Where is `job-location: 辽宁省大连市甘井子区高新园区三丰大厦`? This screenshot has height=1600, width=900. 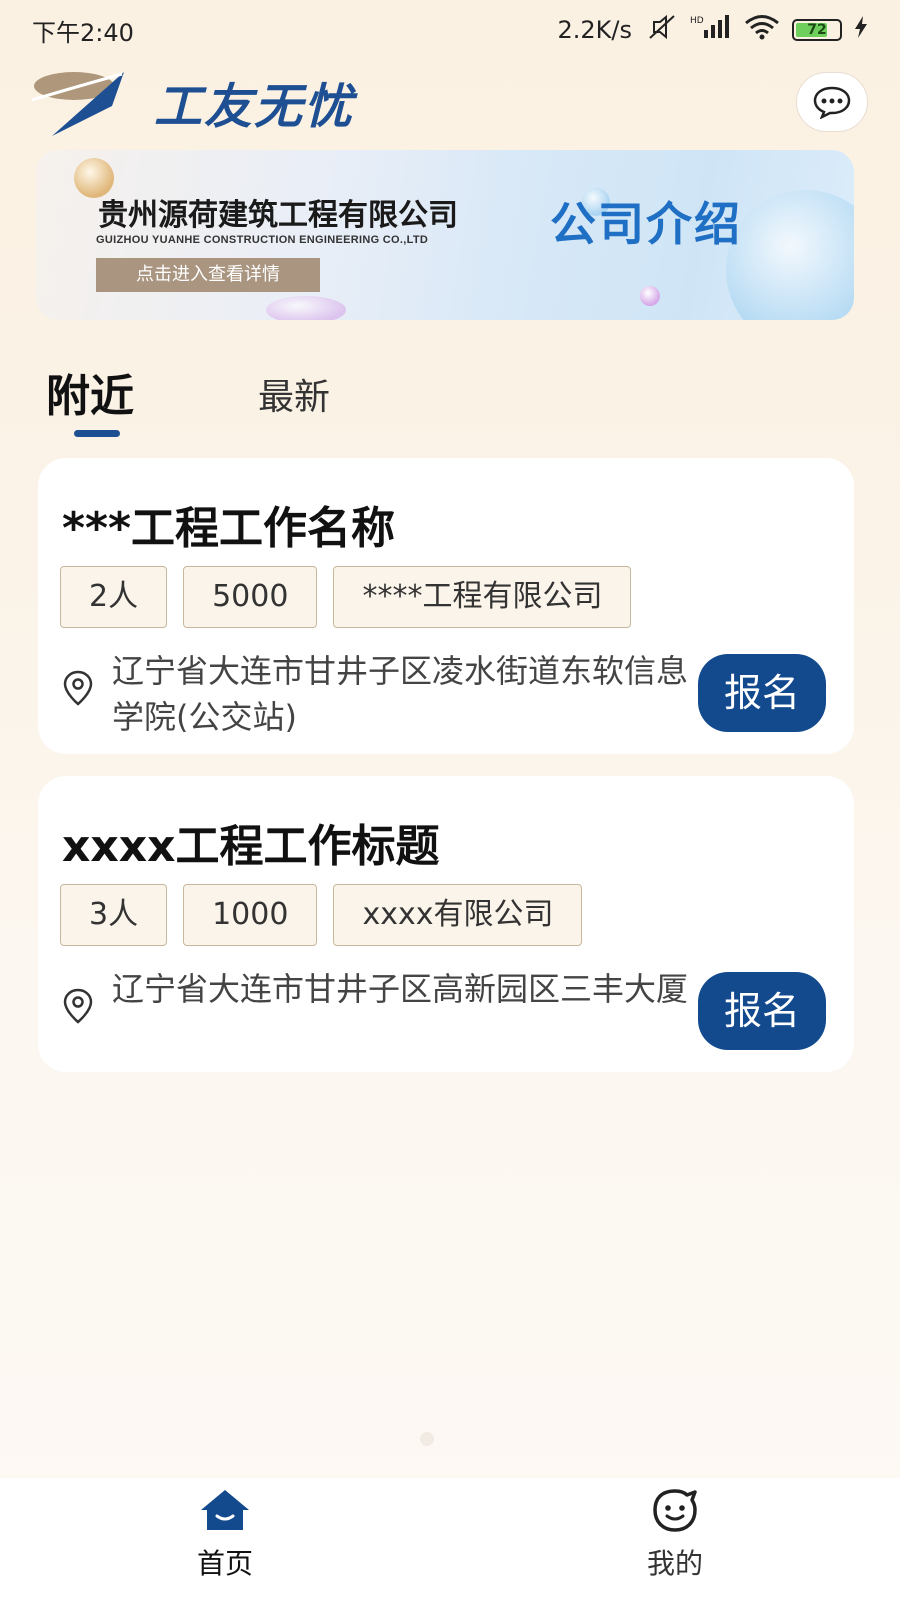 job-location: 辽宁省大连市甘井子区高新园区三丰大厦 is located at coordinates (378, 996).